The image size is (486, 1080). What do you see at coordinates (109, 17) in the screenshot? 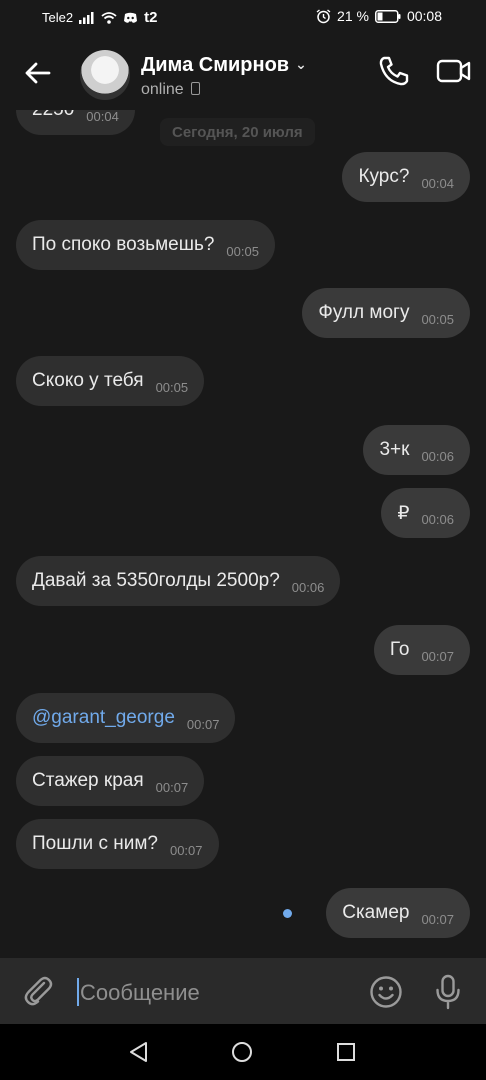
I see `wifi-icon` at bounding box center [109, 17].